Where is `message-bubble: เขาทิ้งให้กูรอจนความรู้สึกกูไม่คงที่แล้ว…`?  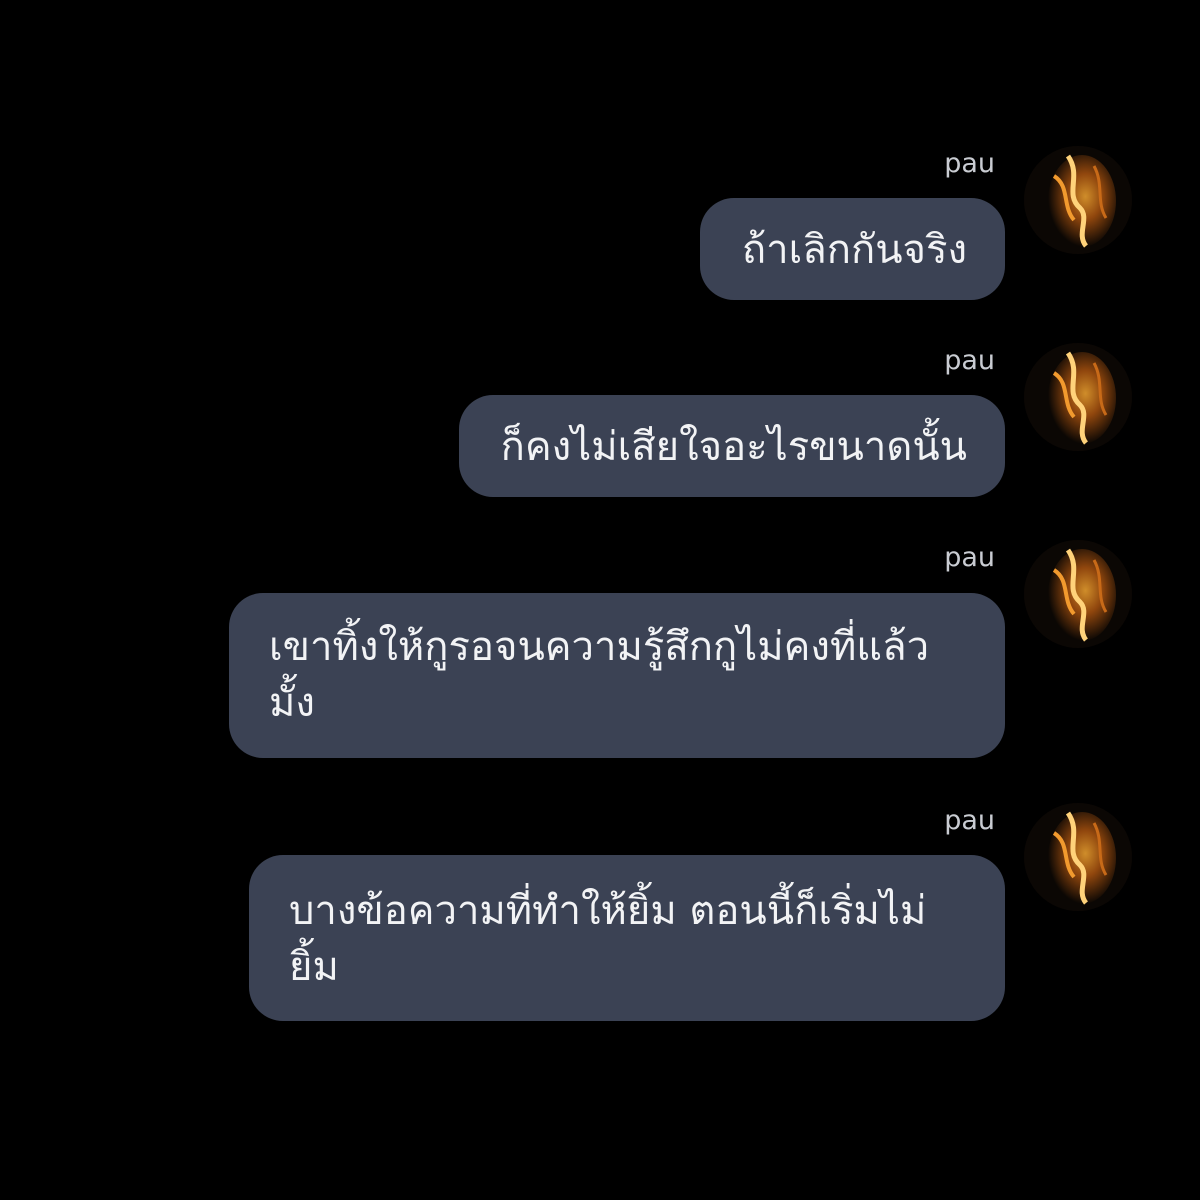 message-bubble: เขาทิ้งให้กูรอจนความรู้สึกกูไม่คงที่แล้ว… is located at coordinates (617, 675).